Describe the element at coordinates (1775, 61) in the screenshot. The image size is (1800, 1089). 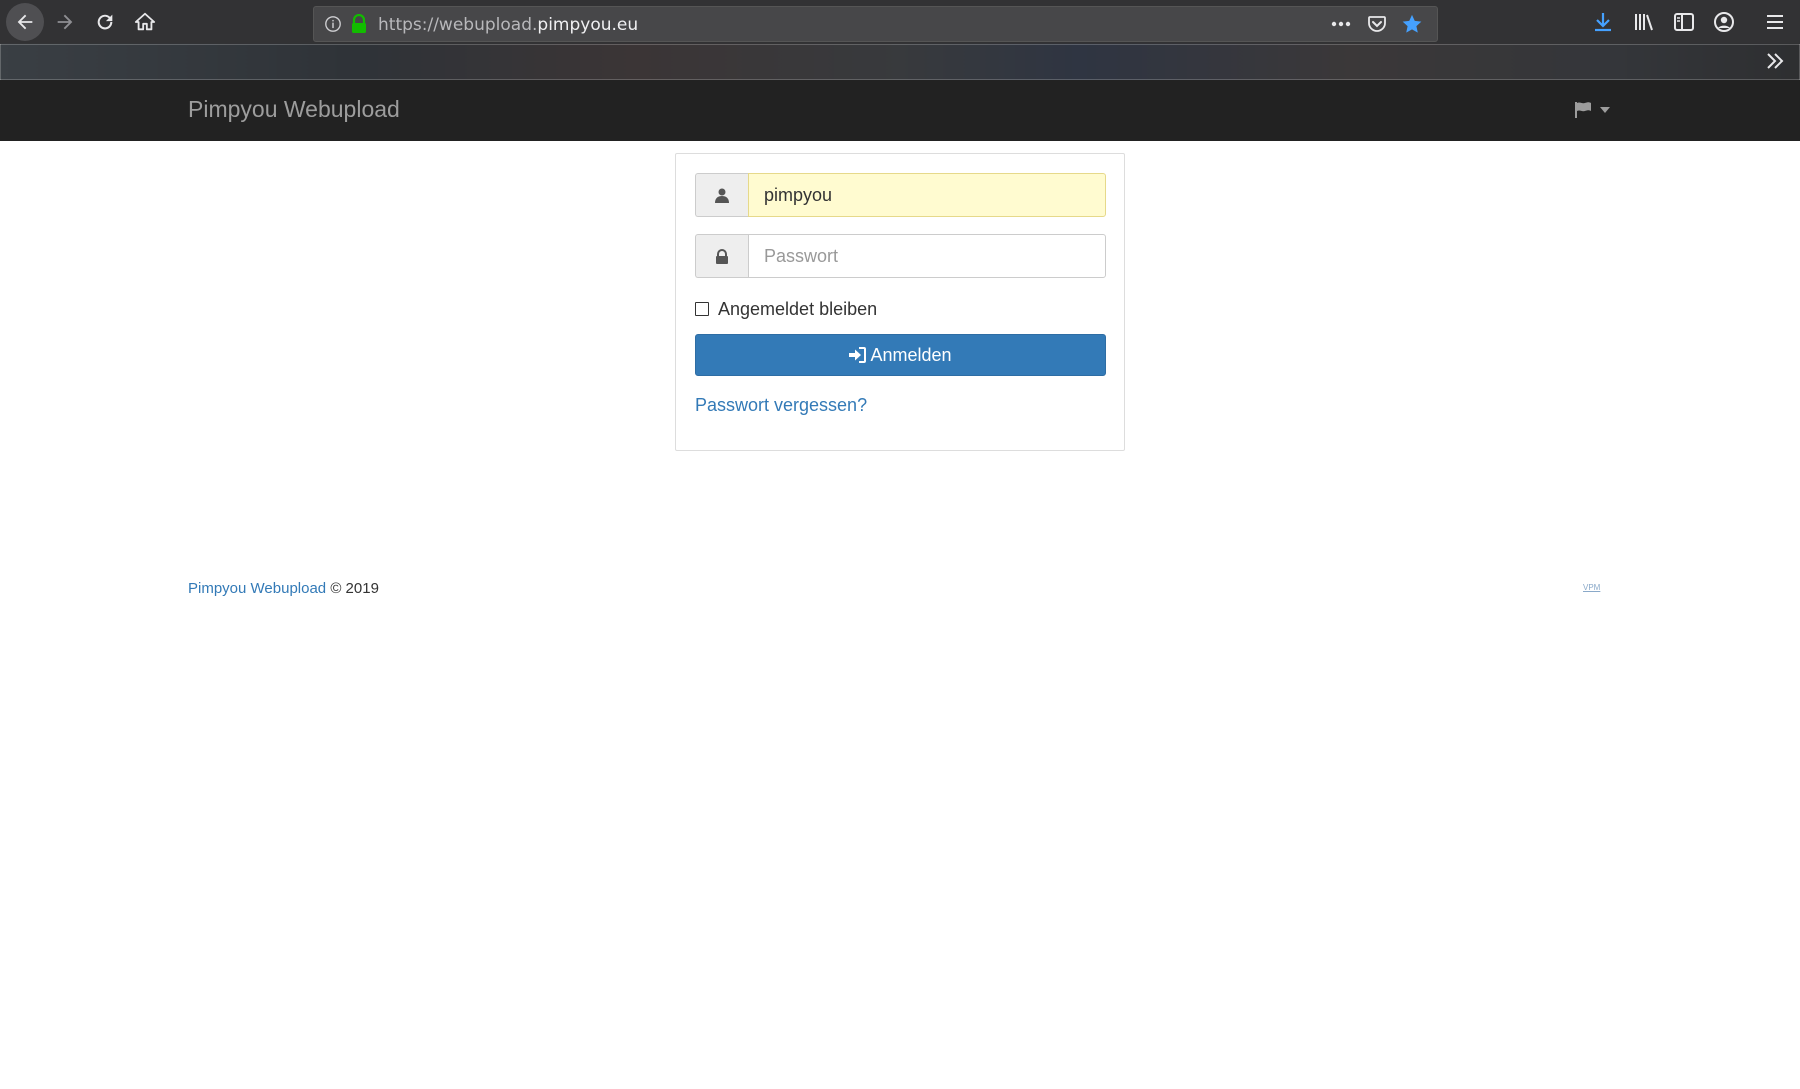
I see `chevron-double-right-icon` at that location.